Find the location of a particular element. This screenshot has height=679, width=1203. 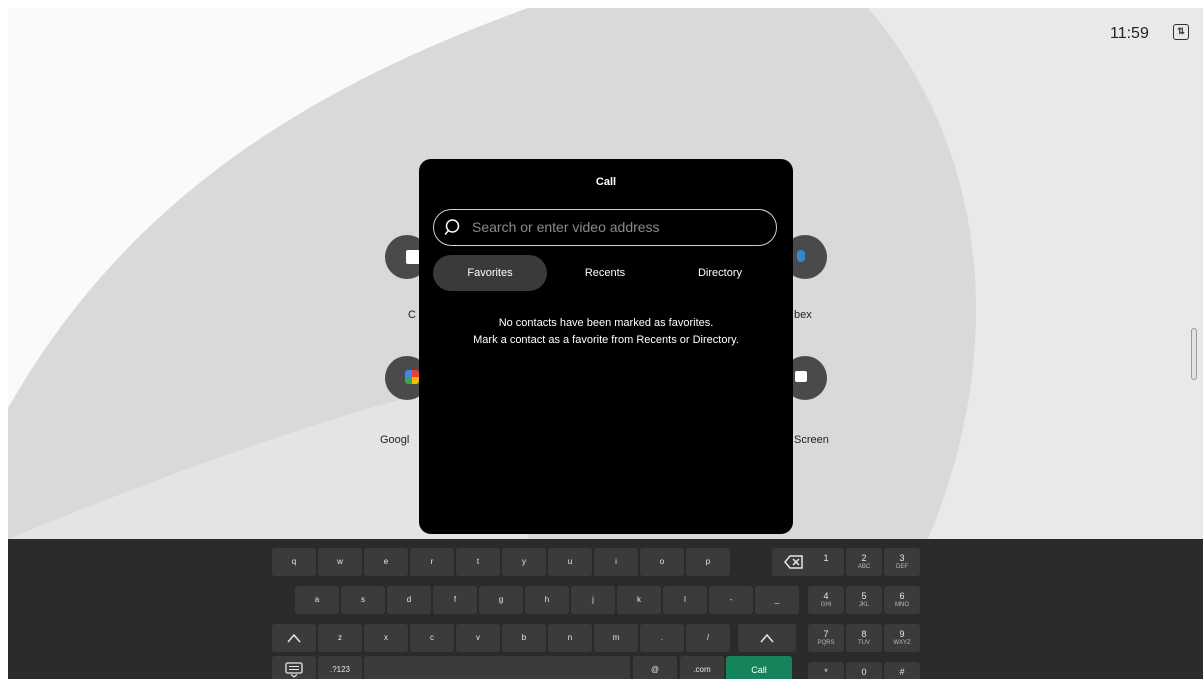

call-button: Call is located at coordinates (759, 667).